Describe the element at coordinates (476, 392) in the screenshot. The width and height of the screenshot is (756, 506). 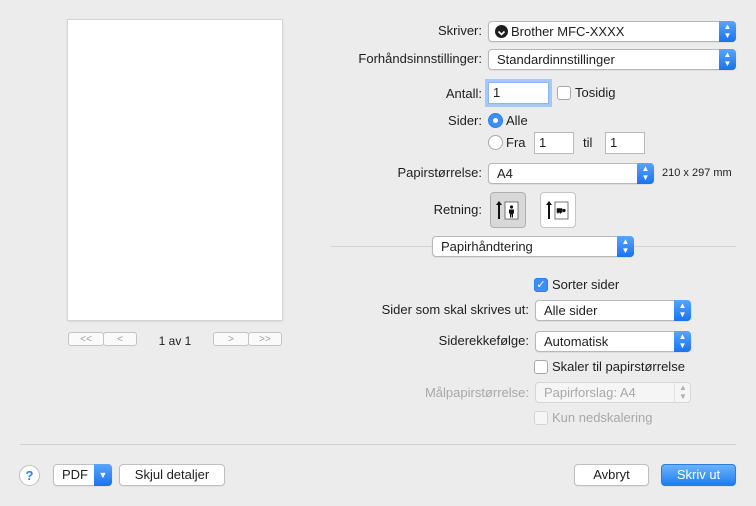
I see `destination-paper-label: Målpapirstørrelse:` at that location.